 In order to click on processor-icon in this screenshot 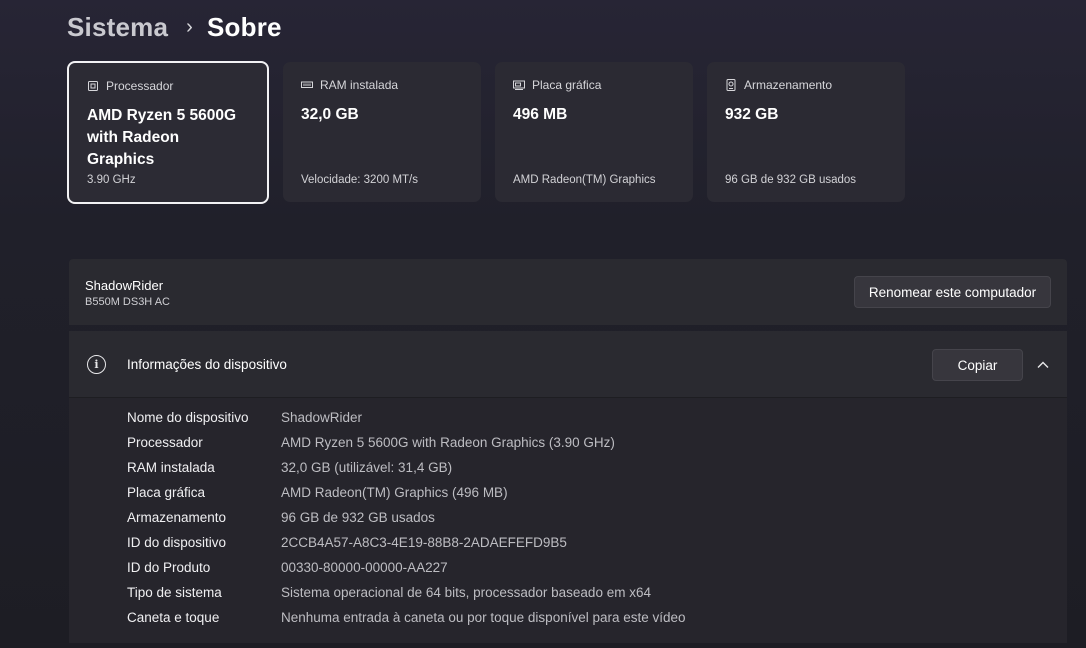, I will do `click(93, 86)`.